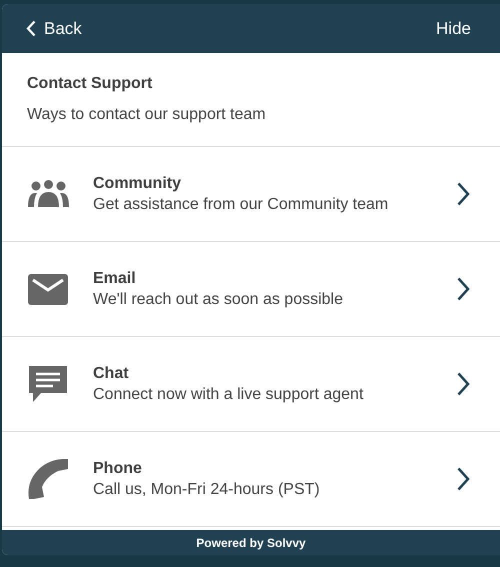 The image size is (500, 567). What do you see at coordinates (31, 28) in the screenshot?
I see `chevron-left-icon` at bounding box center [31, 28].